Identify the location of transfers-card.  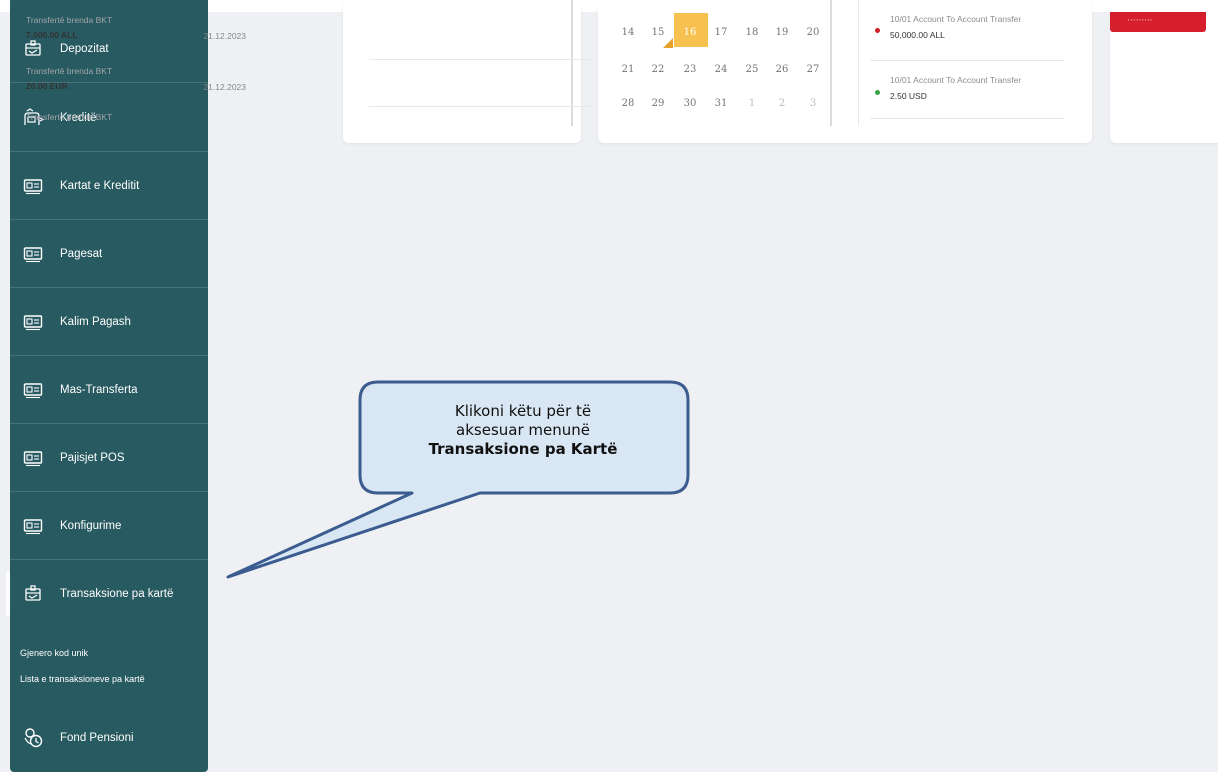
(462, 71).